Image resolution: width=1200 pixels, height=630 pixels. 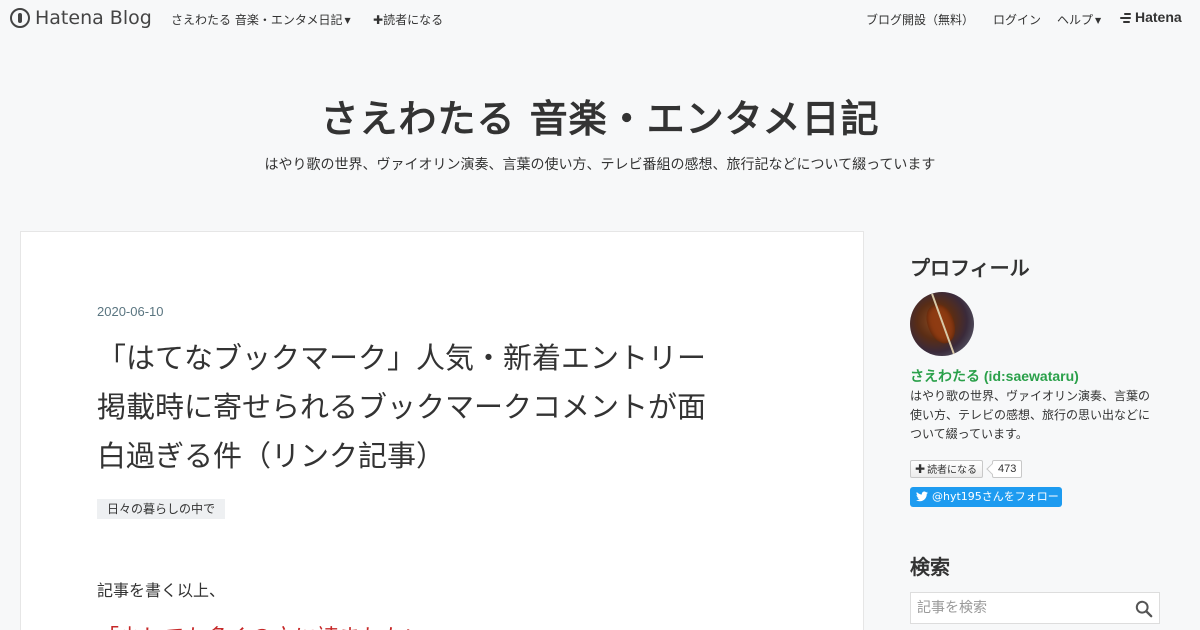 What do you see at coordinates (995, 496) in the screenshot?
I see `twitter-follow-label: @hyt195さんをフォロー` at bounding box center [995, 496].